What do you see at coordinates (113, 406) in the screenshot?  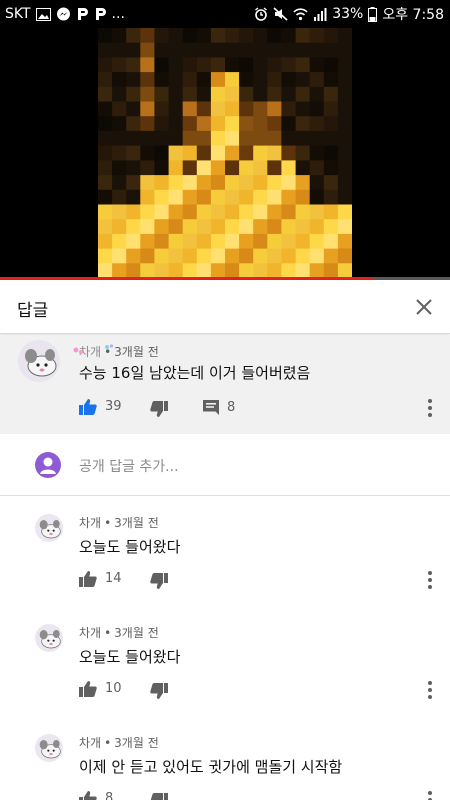 I see `like-count: 39` at bounding box center [113, 406].